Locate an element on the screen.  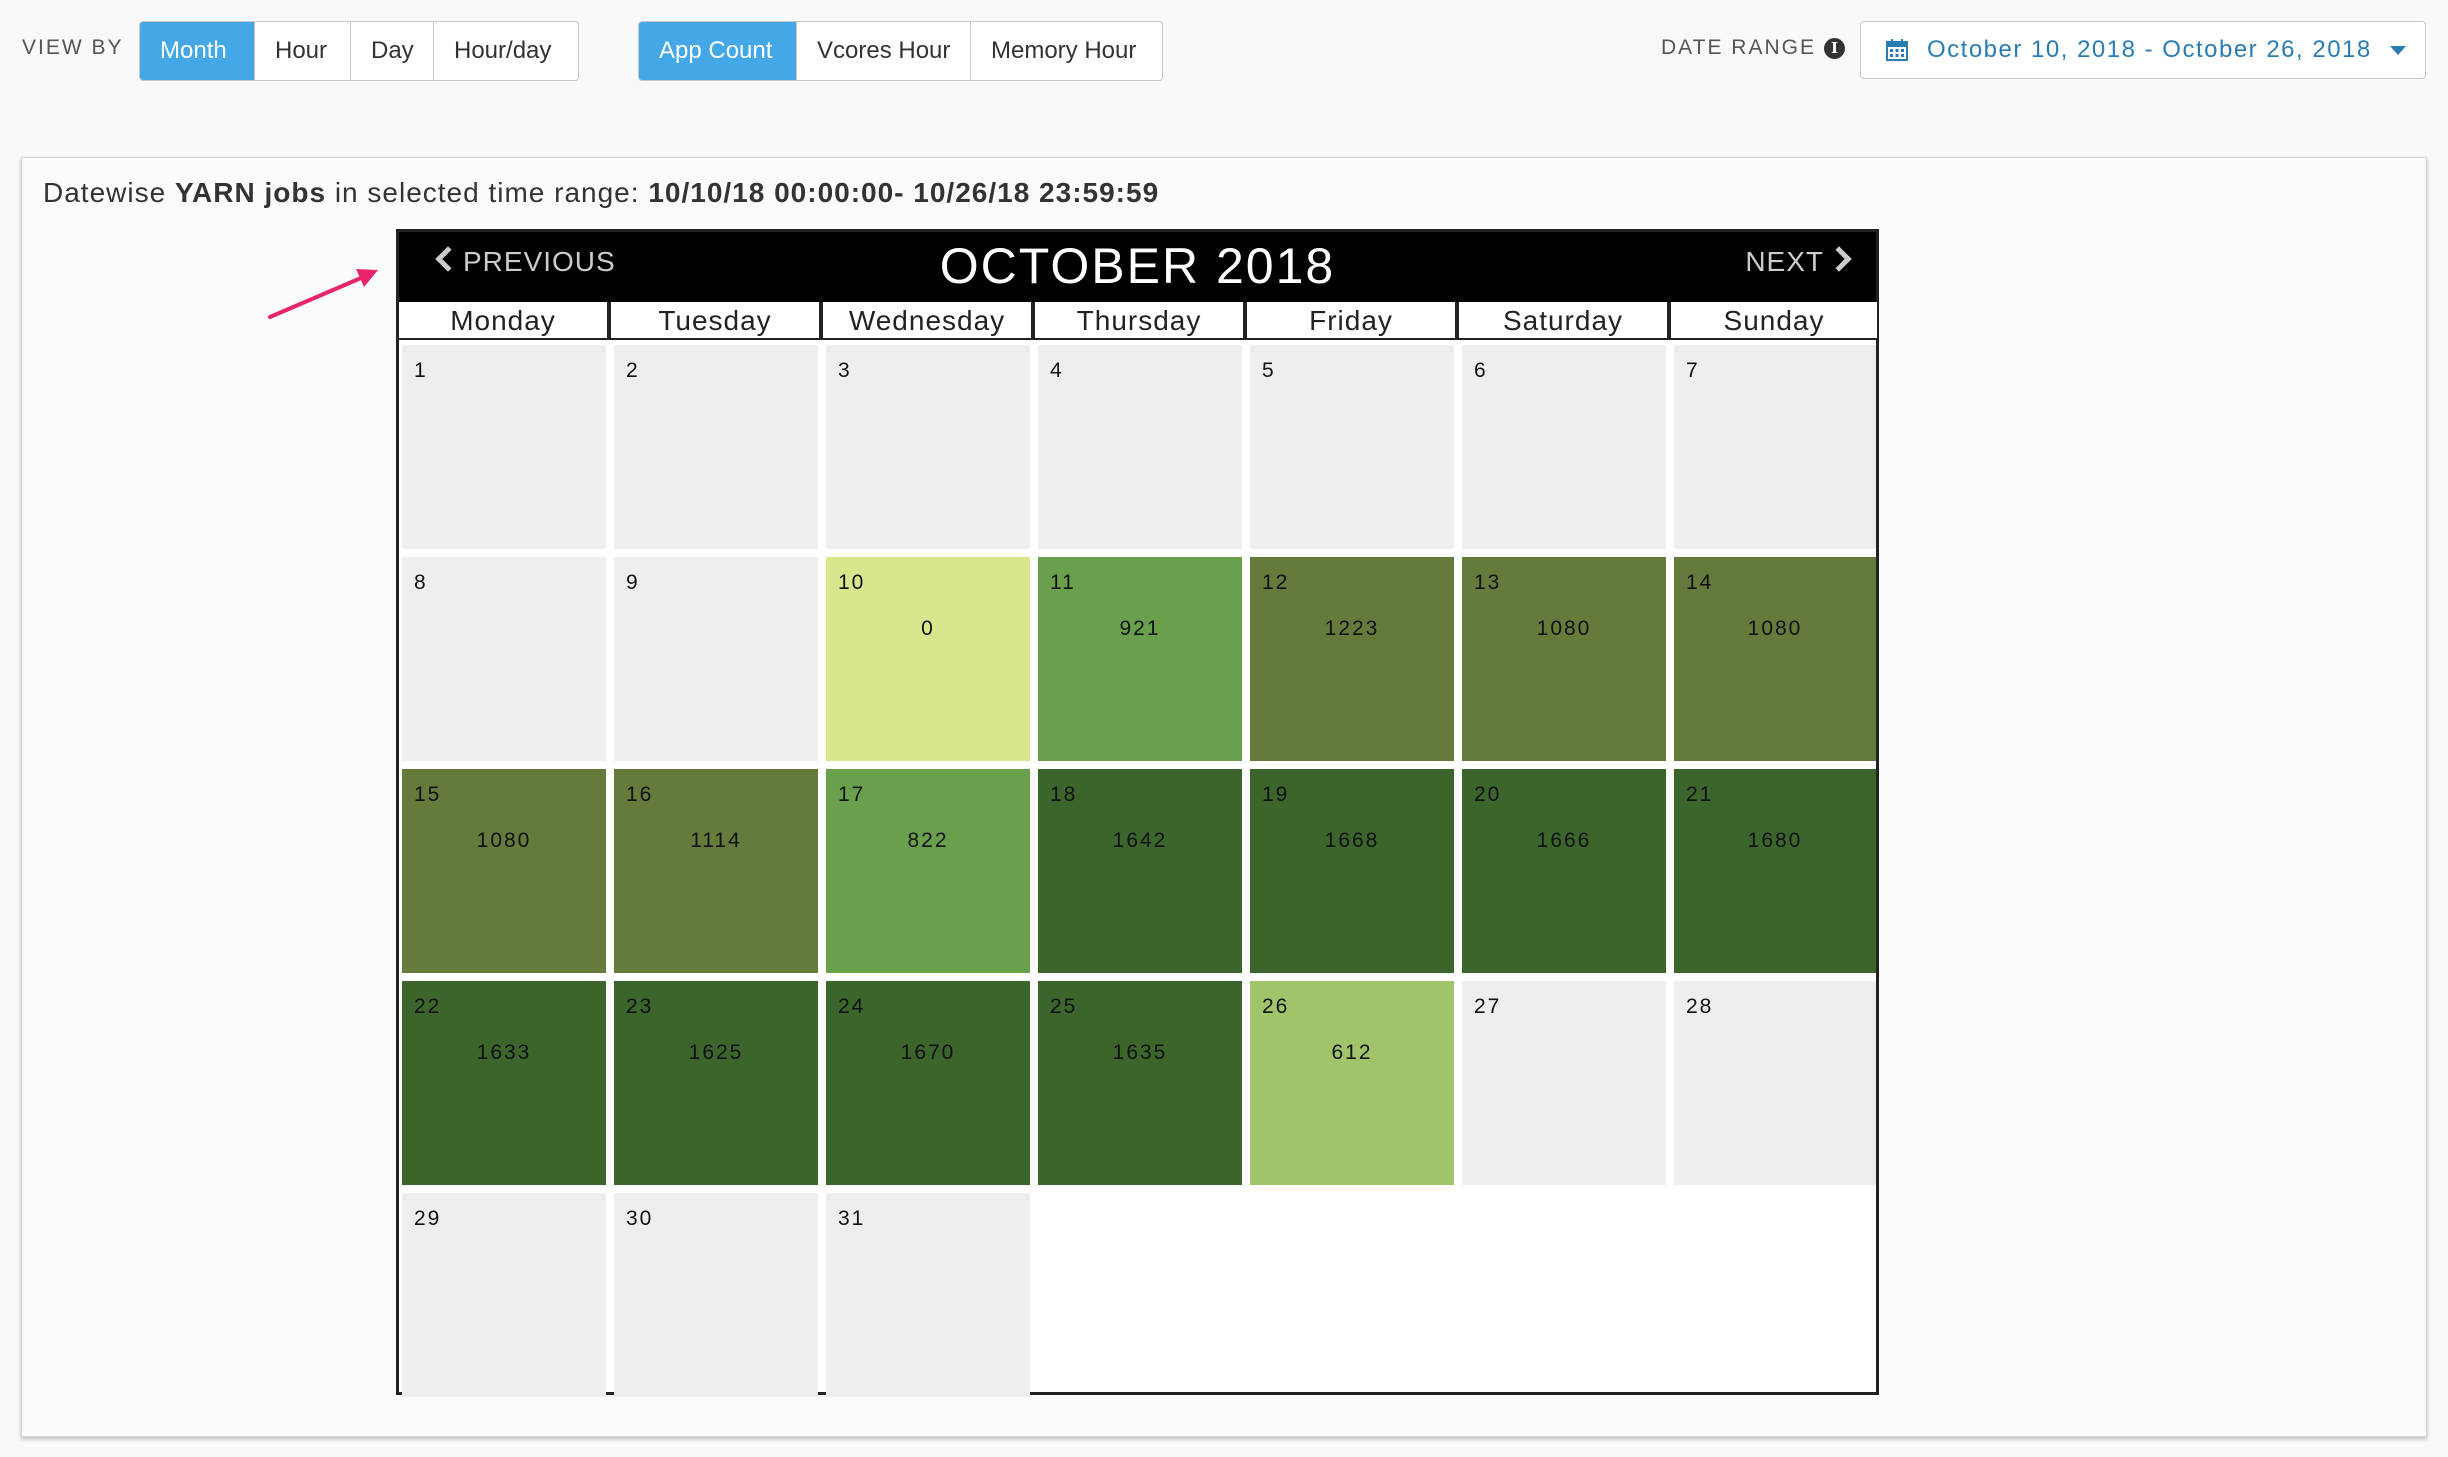
calendar-day-cell: 13 1080 is located at coordinates (1564, 659).